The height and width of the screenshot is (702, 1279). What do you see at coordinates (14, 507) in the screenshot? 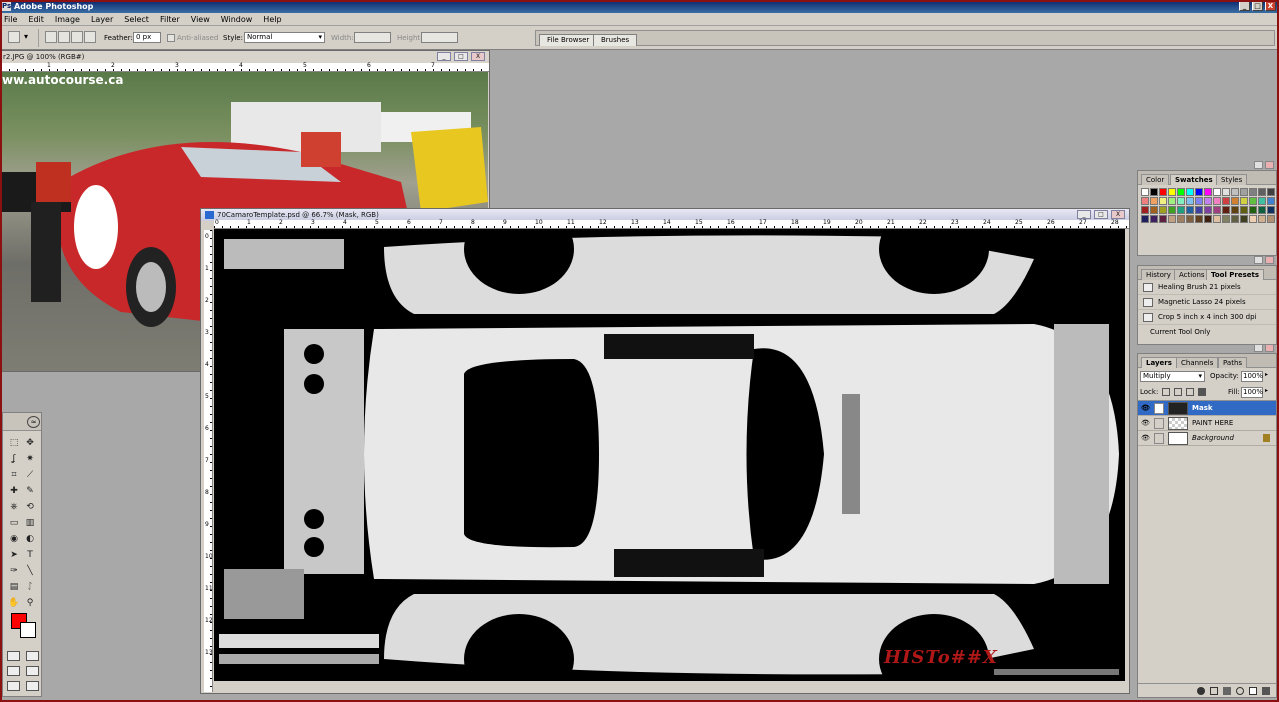
I see `clone-stamp-icon: ⎈` at bounding box center [14, 507].